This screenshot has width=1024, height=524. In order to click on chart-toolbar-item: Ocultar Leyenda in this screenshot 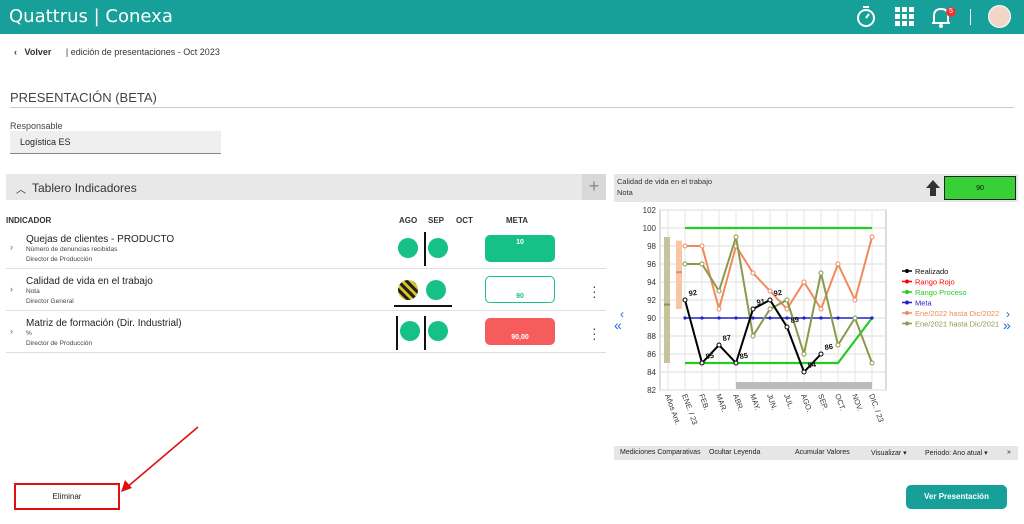, I will do `click(734, 452)`.